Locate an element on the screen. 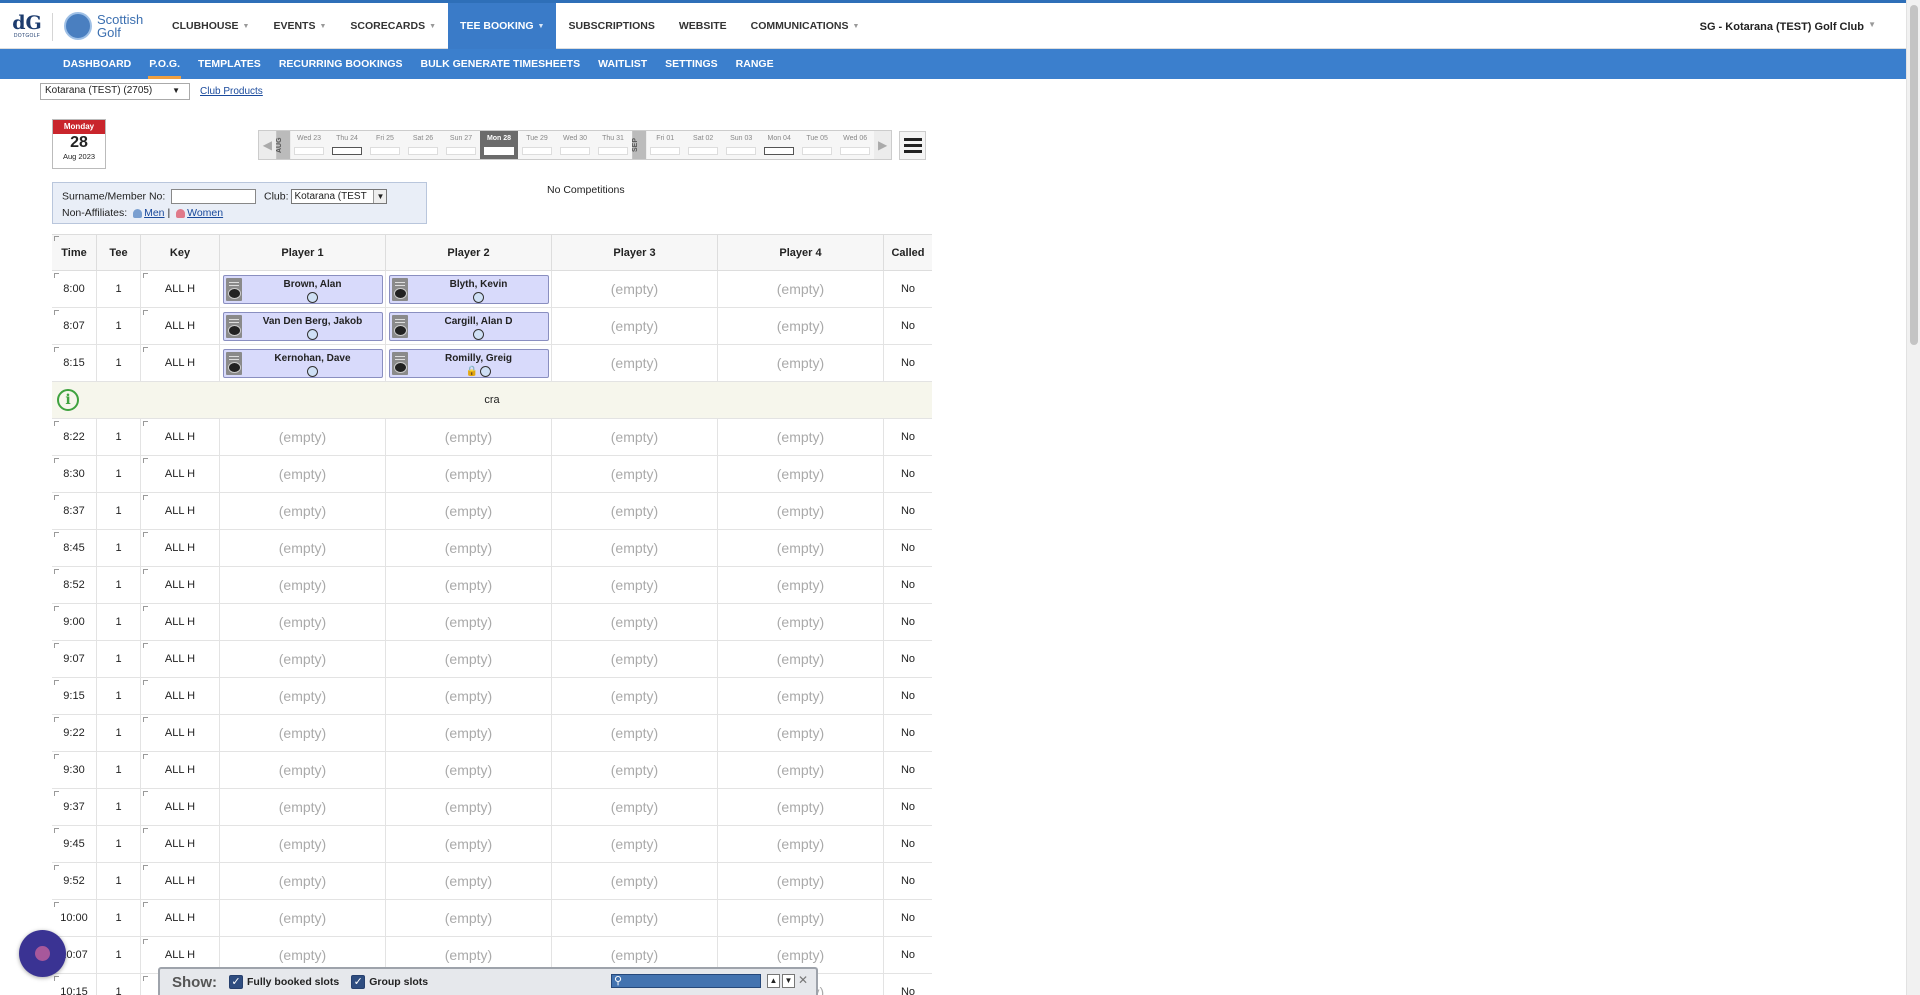  topnav-item-subscriptions: SUBSCRIPTIONS is located at coordinates (611, 26).